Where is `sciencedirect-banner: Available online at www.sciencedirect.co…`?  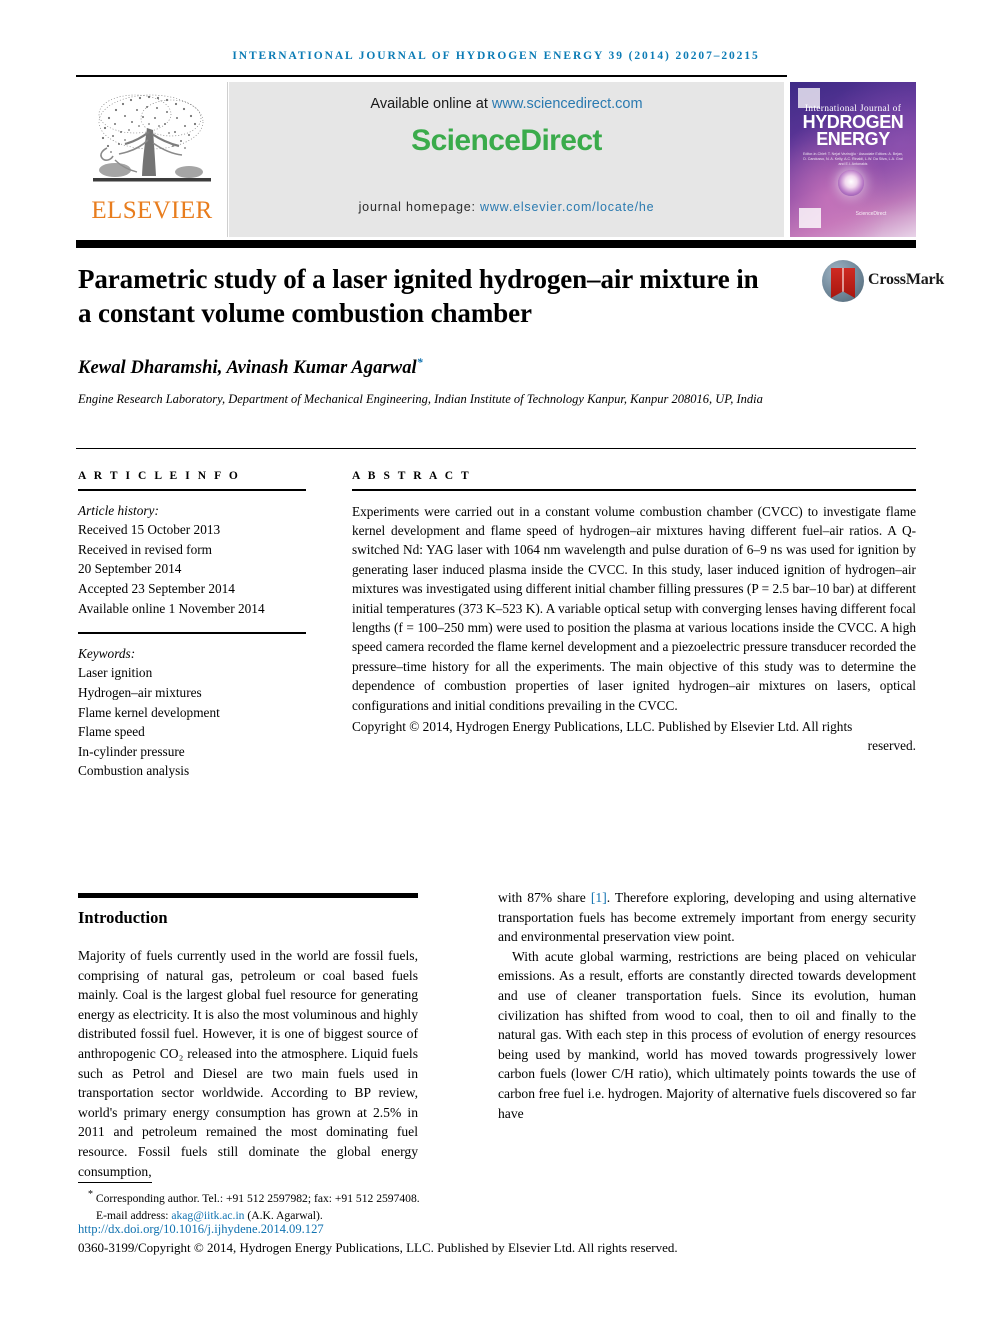 sciencedirect-banner: Available online at www.sciencedirect.co… is located at coordinates (506, 159).